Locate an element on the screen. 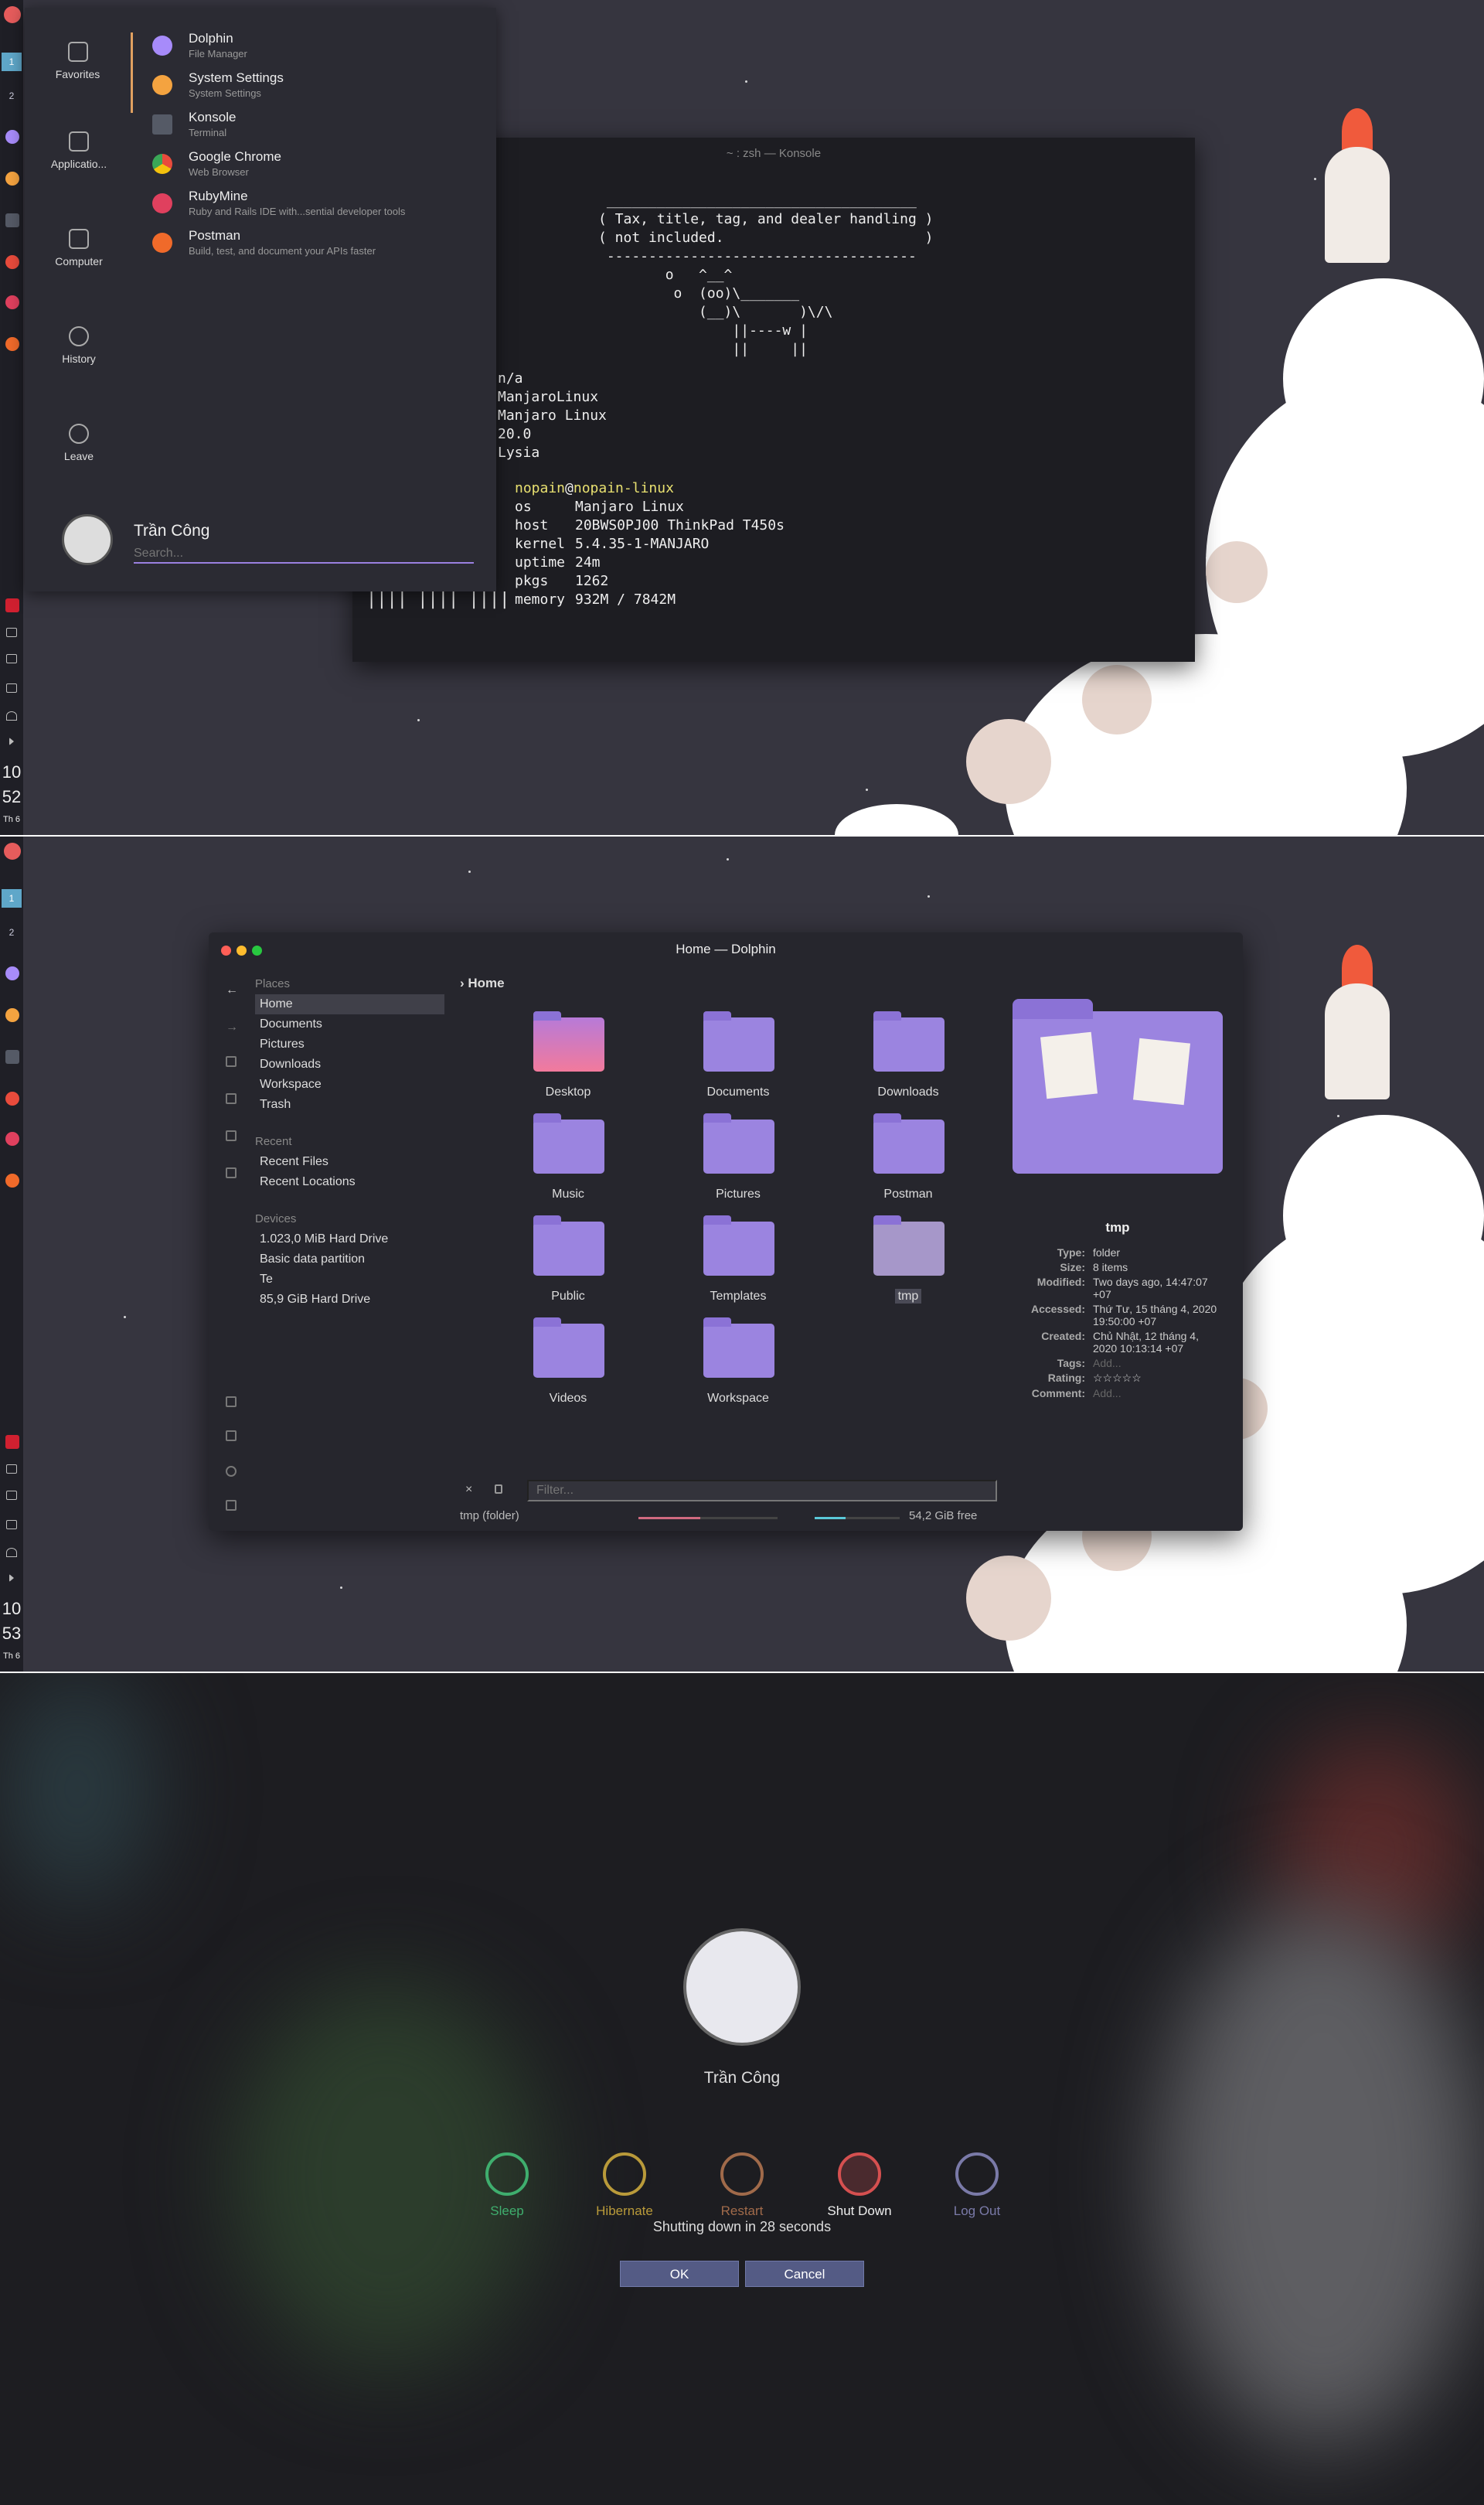 This screenshot has width=1484, height=2505. wifi-icon is located at coordinates (11, 1552).